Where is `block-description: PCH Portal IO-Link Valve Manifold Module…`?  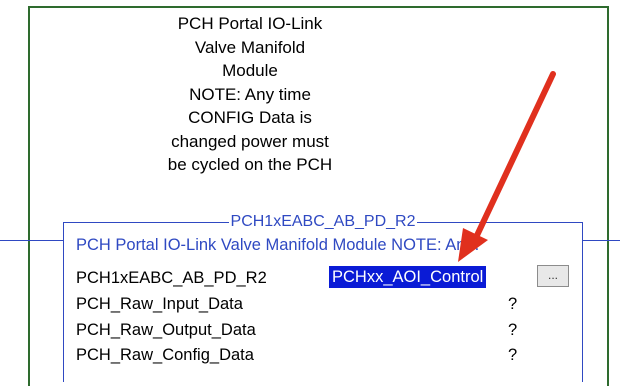
block-description: PCH Portal IO-Link Valve Manifold Module… is located at coordinates (278, 245).